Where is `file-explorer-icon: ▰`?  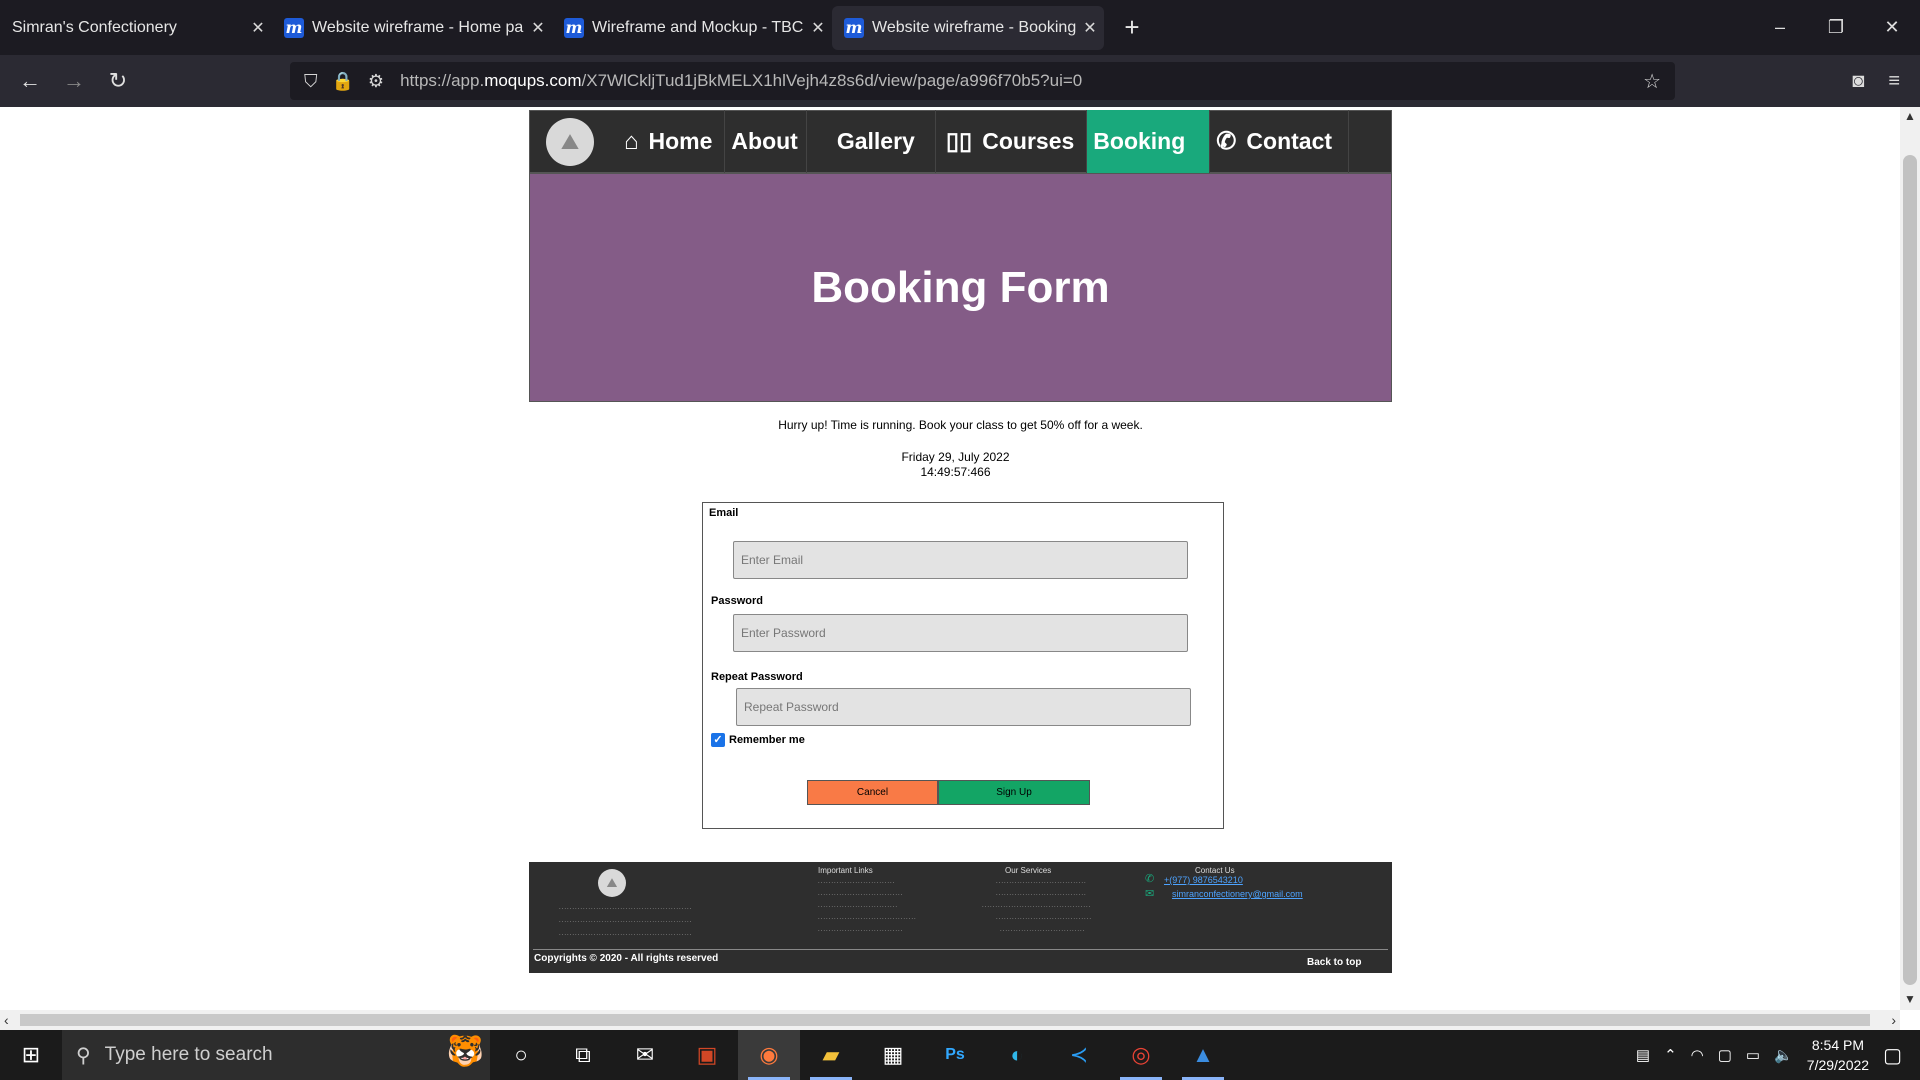
file-explorer-icon: ▰ is located at coordinates (831, 1055).